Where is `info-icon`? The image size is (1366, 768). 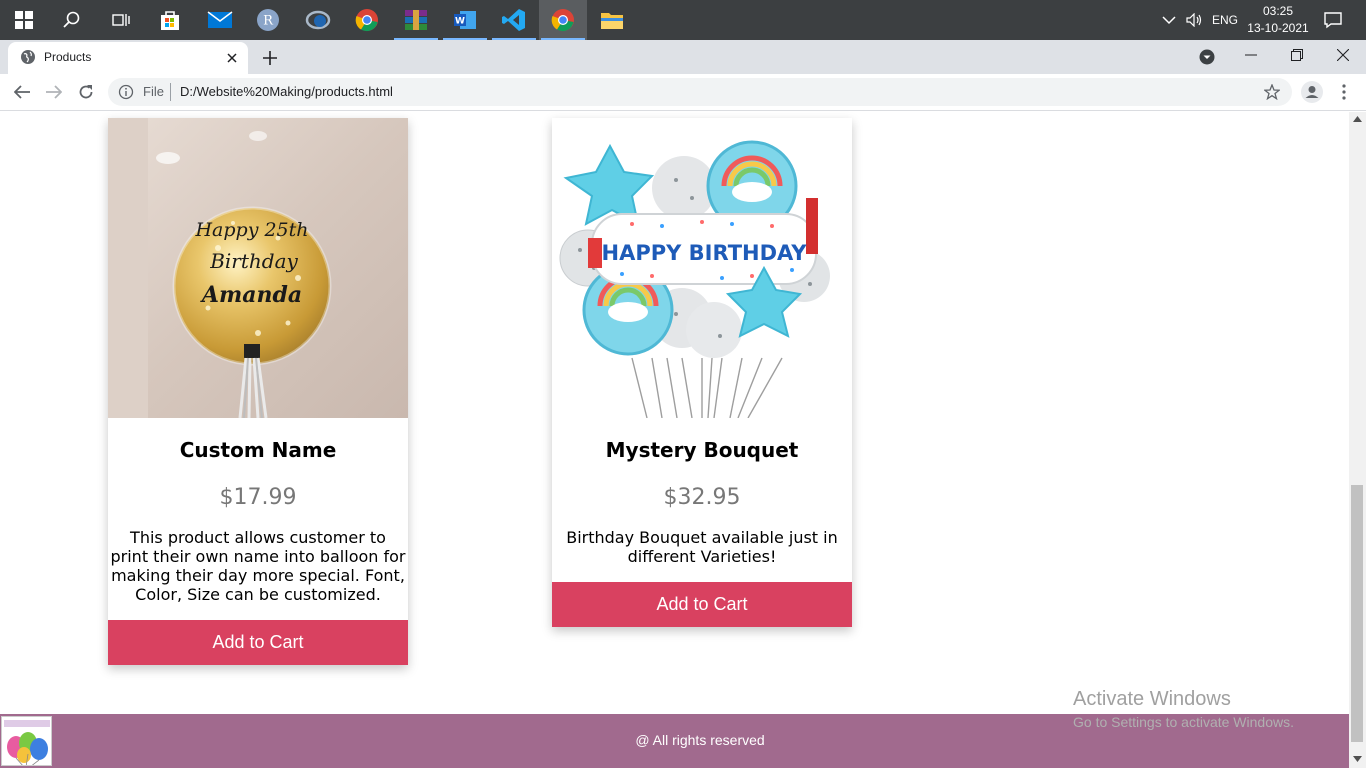
info-icon is located at coordinates (126, 92).